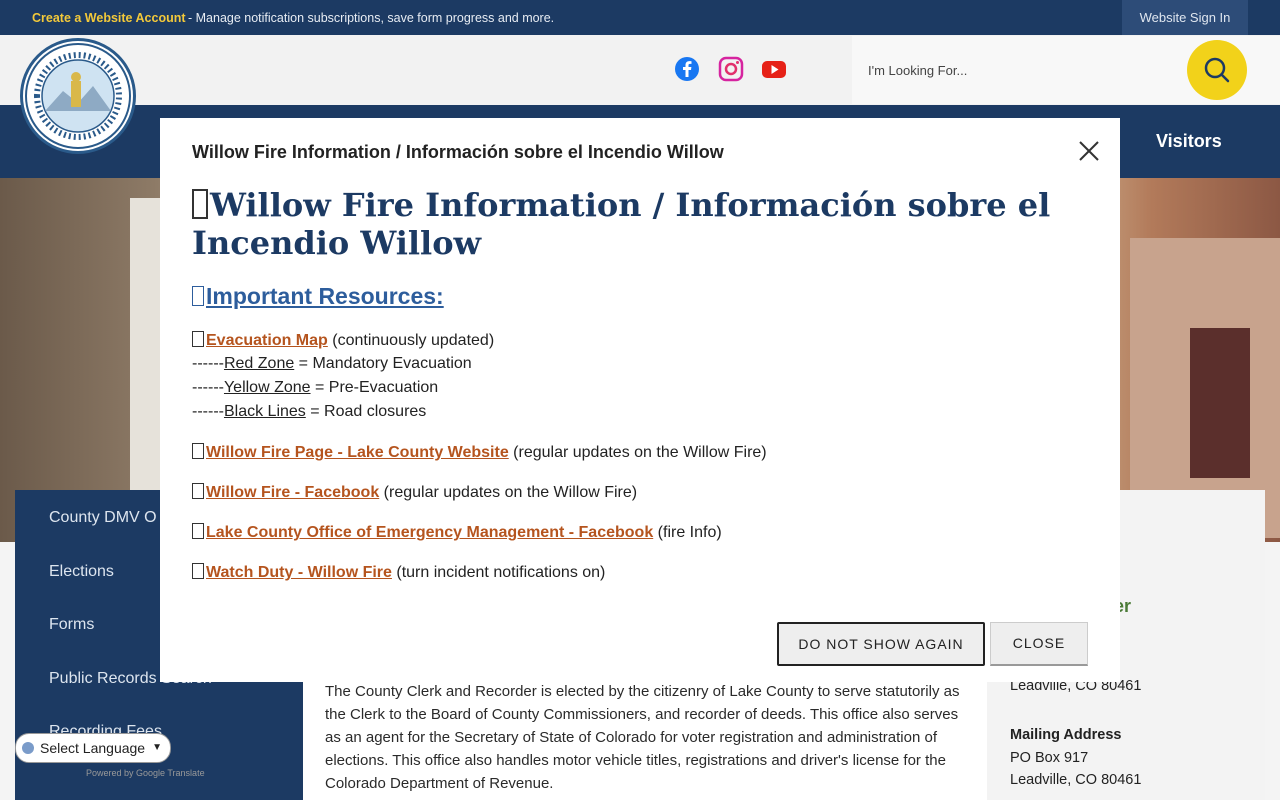 The width and height of the screenshot is (1280, 800). What do you see at coordinates (1039, 644) in the screenshot?
I see `close-button: CLOSE` at bounding box center [1039, 644].